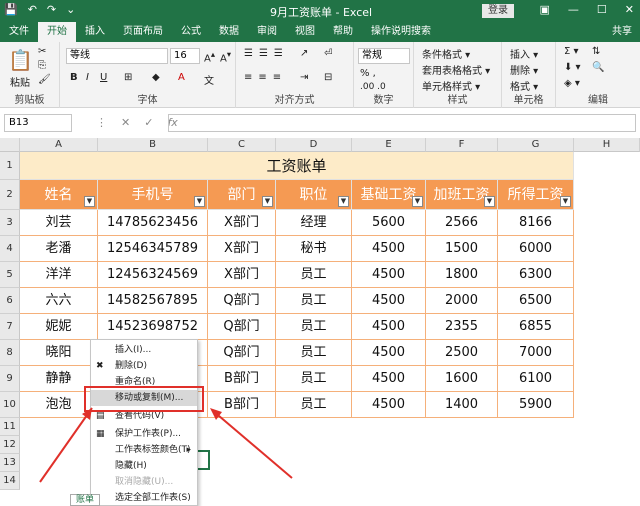 This screenshot has width=640, height=506. I want to click on sheet-tab: 账单, so click(85, 500).